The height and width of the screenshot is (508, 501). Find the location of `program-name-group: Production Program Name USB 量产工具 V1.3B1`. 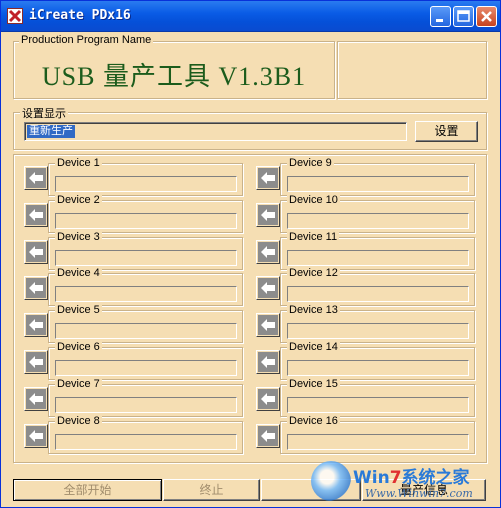

program-name-group: Production Program Name USB 量产工具 V1.3B1 is located at coordinates (174, 66).